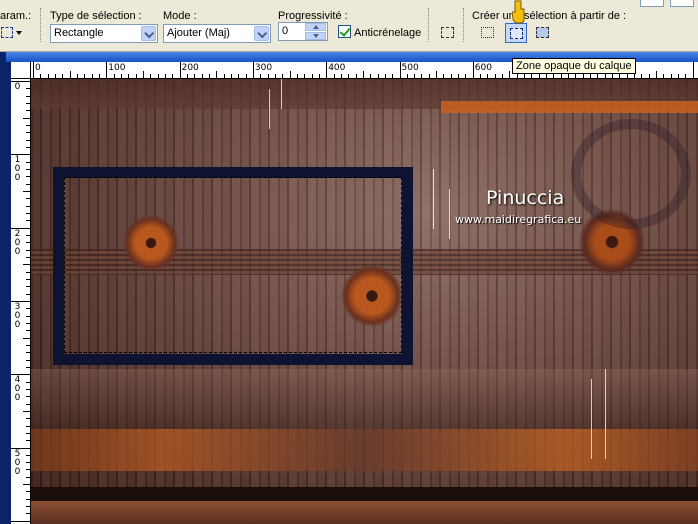  I want to click on watermark-url: www.maidiregrafica.eu, so click(518, 219).